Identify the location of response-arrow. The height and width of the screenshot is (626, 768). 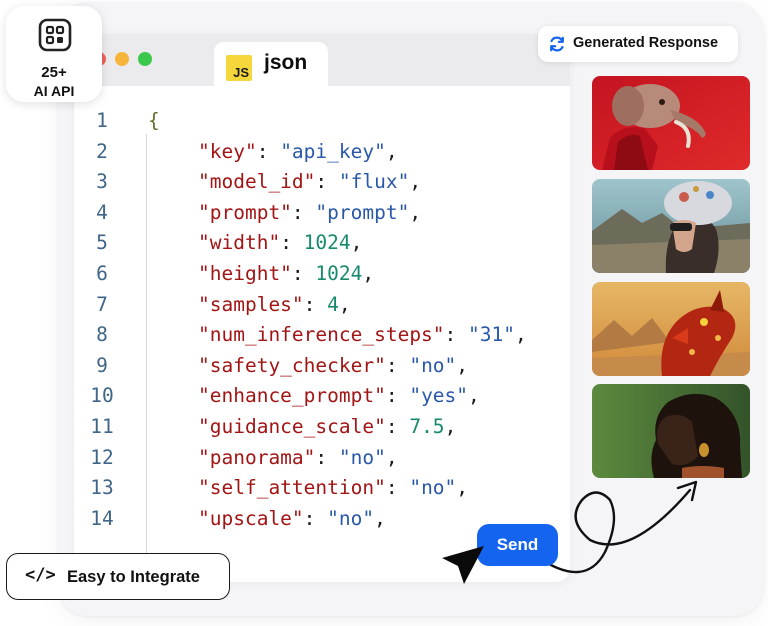
(616, 527).